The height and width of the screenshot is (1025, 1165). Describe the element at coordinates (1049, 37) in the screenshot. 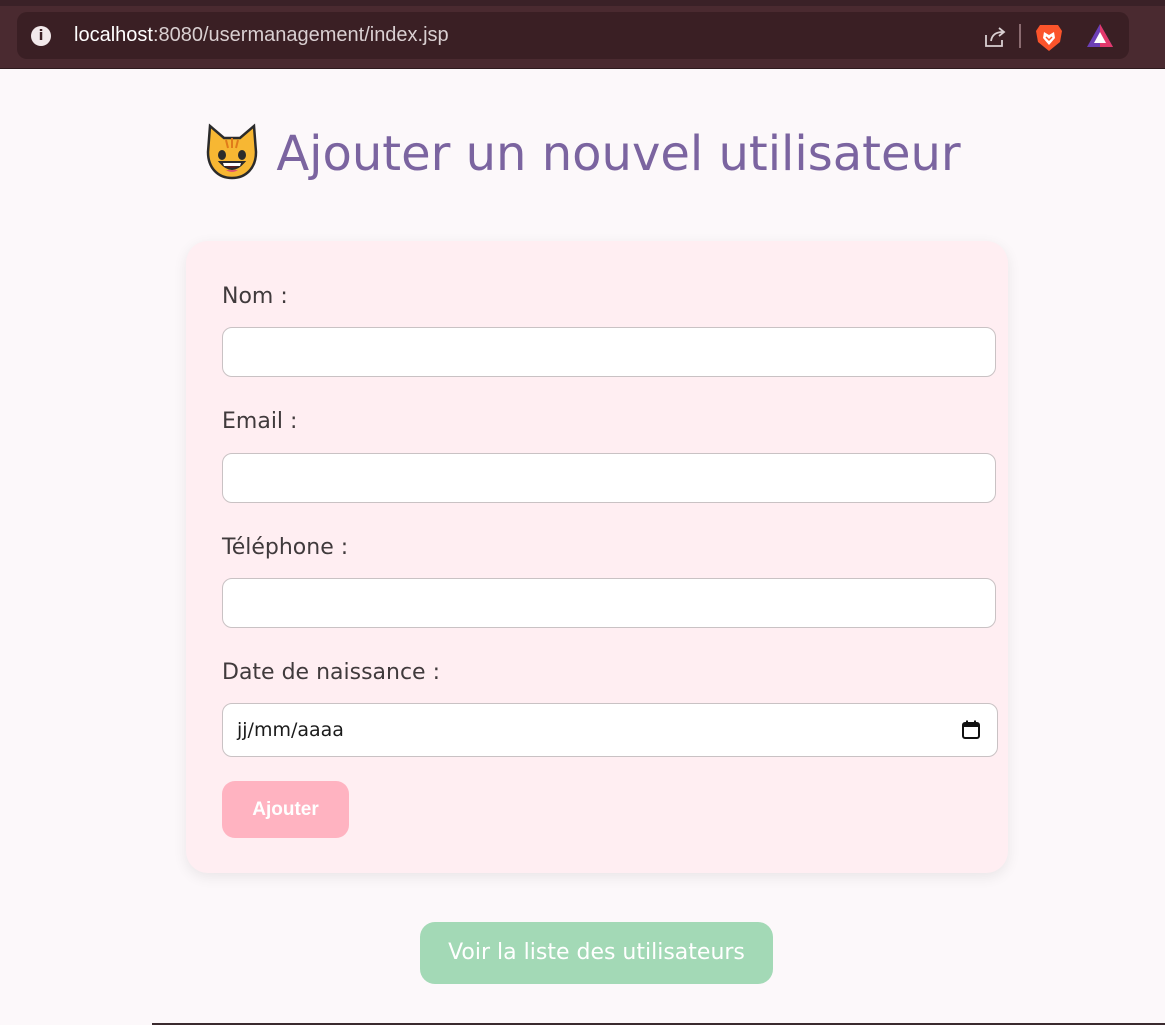

I see `brave-lion-icon` at that location.